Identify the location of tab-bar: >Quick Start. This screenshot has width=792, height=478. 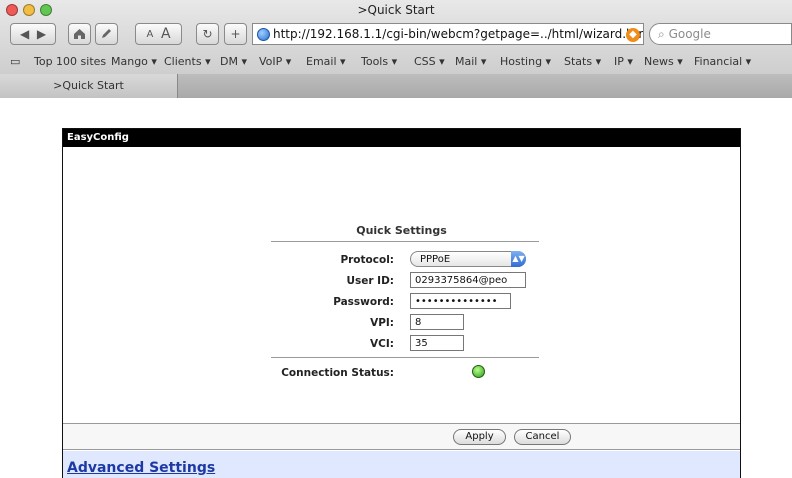
(396, 86).